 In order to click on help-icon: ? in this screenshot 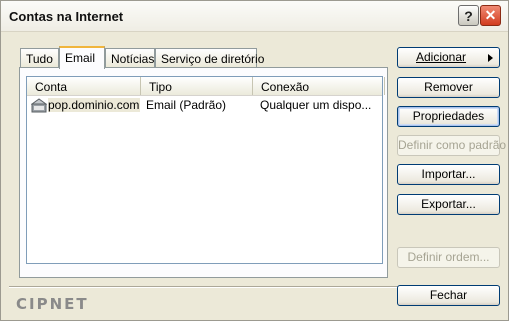, I will do `click(468, 15)`.